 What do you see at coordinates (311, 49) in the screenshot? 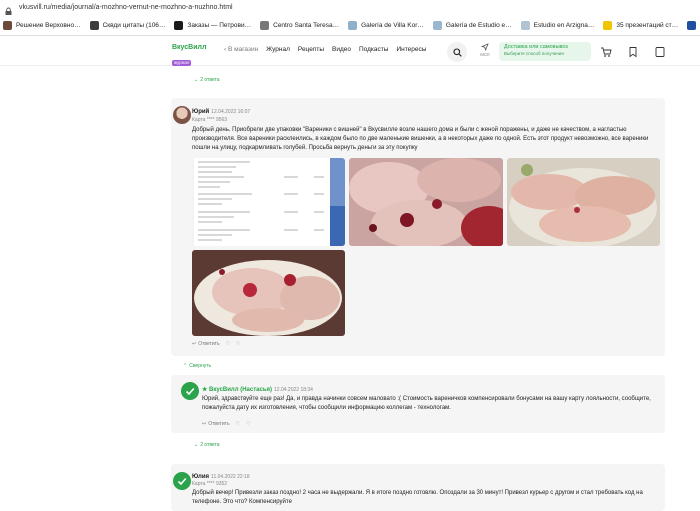
I see `nav-item-recipes: Рецепты` at bounding box center [311, 49].